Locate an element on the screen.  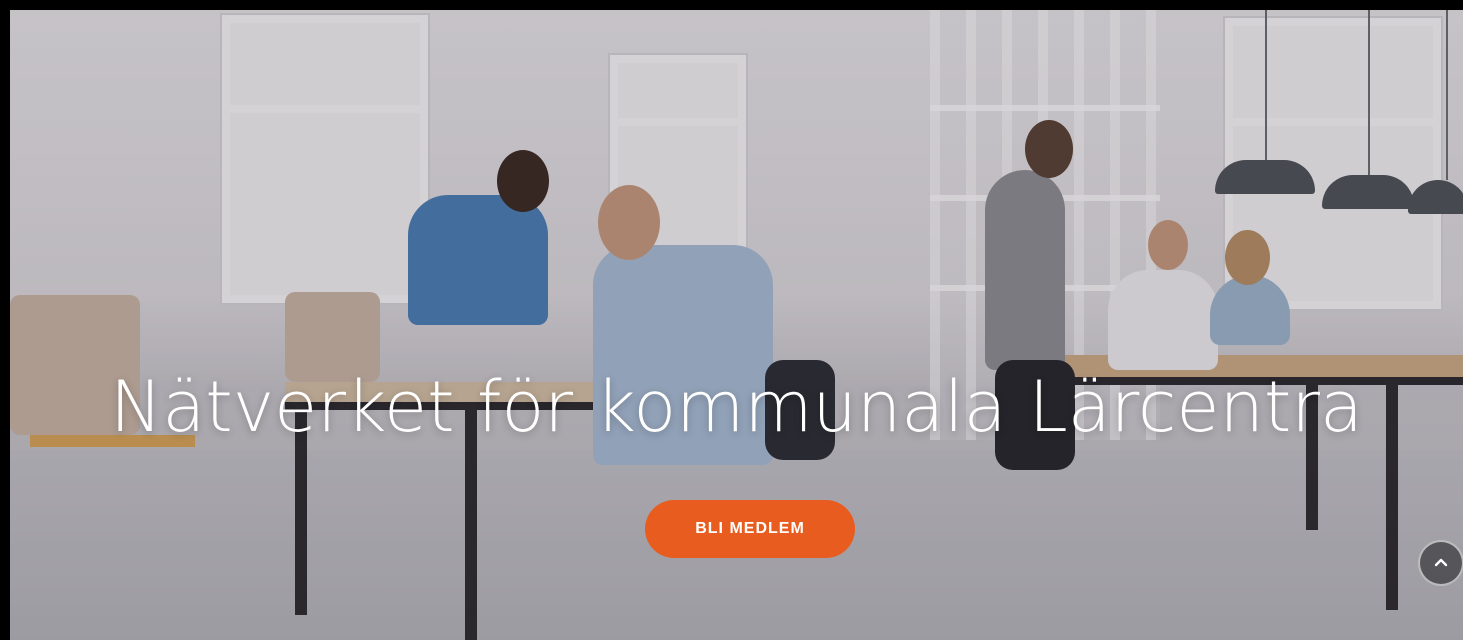
join-member-button: BLI MEDLEM is located at coordinates (750, 529).